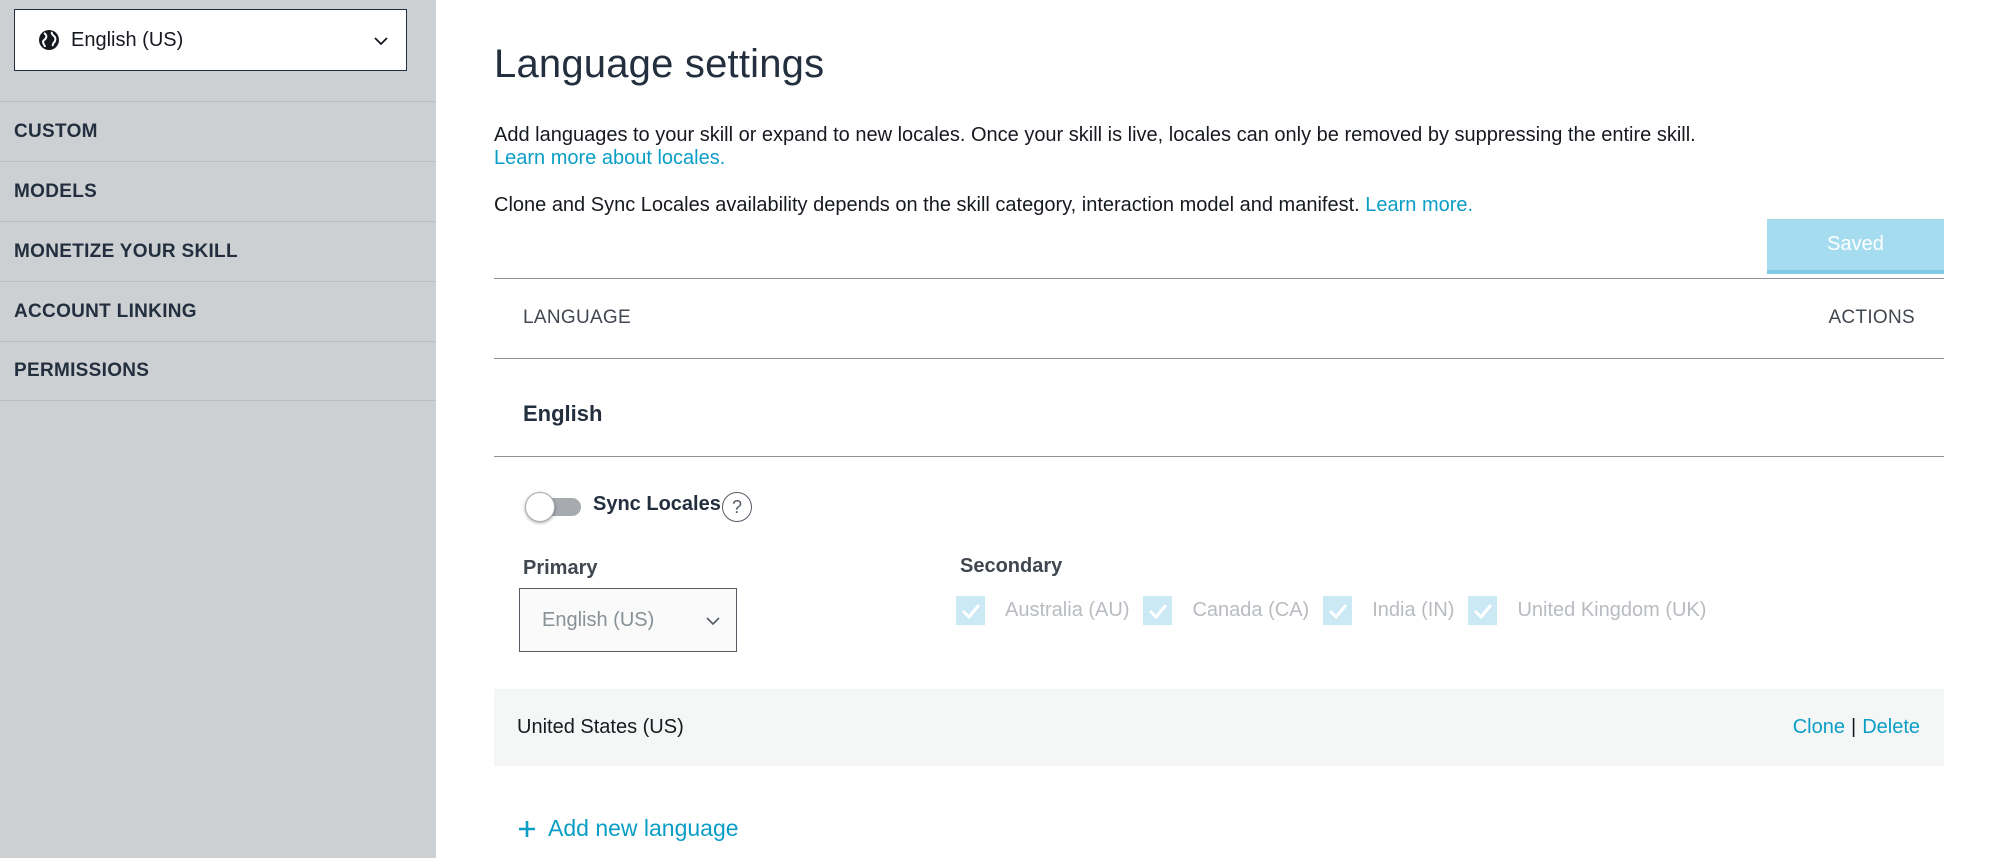 This screenshot has height=858, width=2000. I want to click on sidebar-item-label: CUSTOM, so click(56, 131).